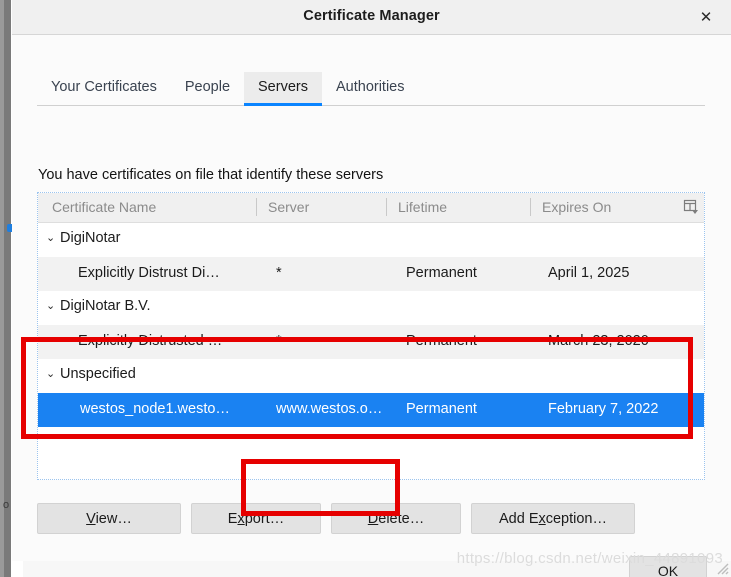 The image size is (731, 577). I want to click on add-exception-pre: Add E, so click(518, 518).